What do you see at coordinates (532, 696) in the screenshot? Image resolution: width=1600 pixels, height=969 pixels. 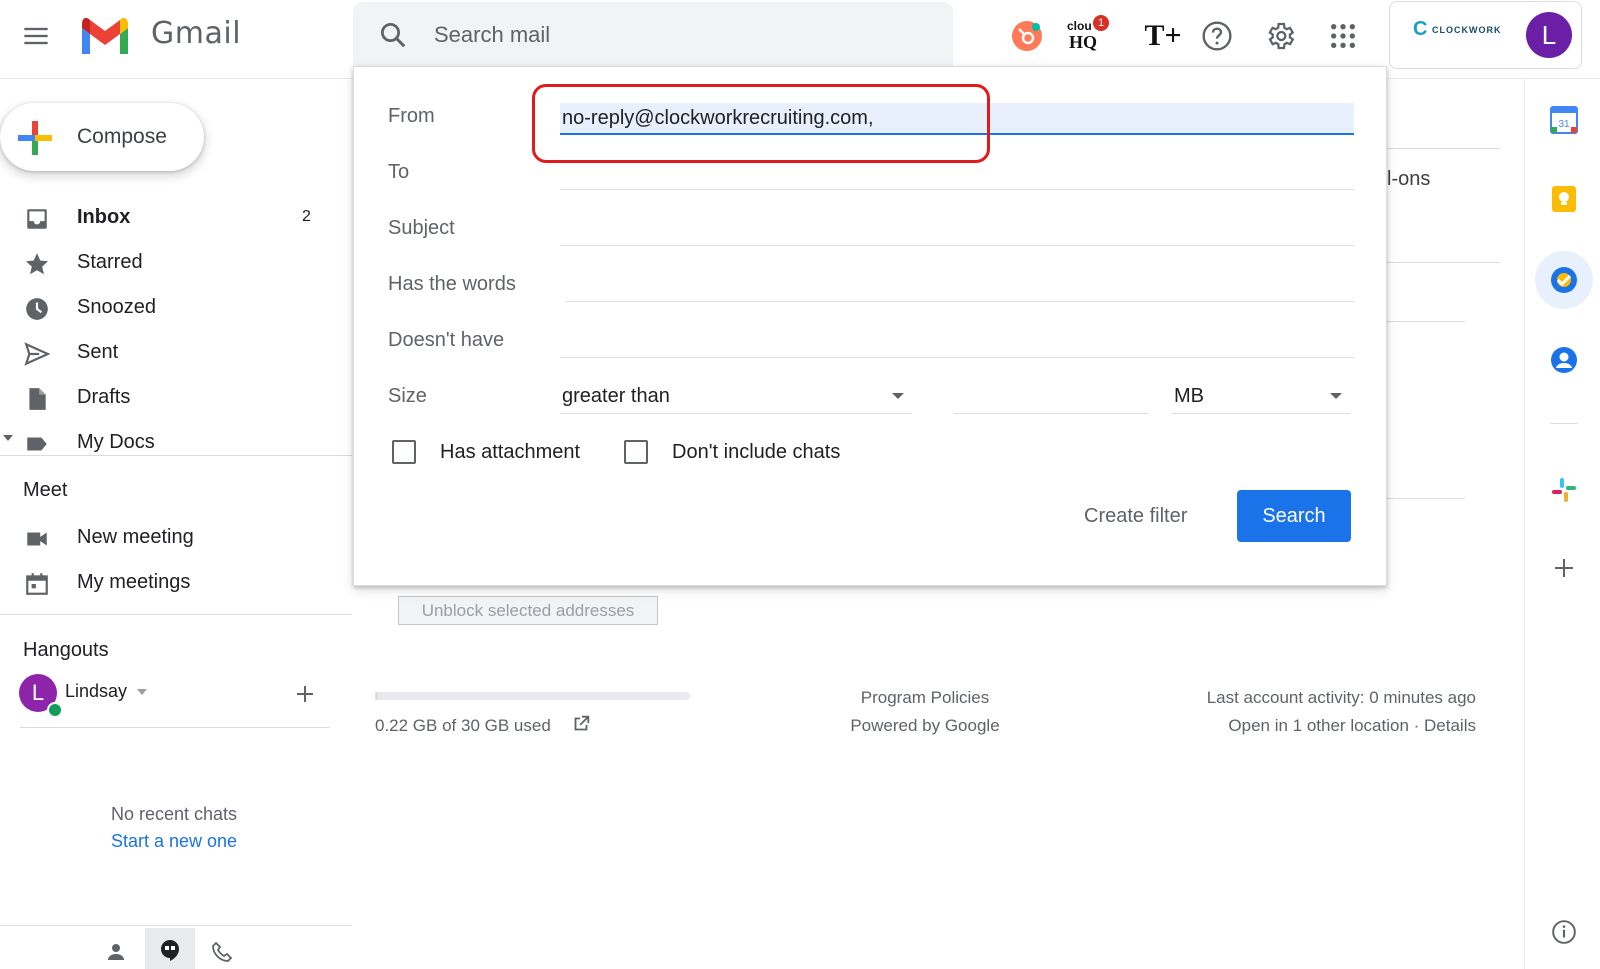 I see `storage-bar` at bounding box center [532, 696].